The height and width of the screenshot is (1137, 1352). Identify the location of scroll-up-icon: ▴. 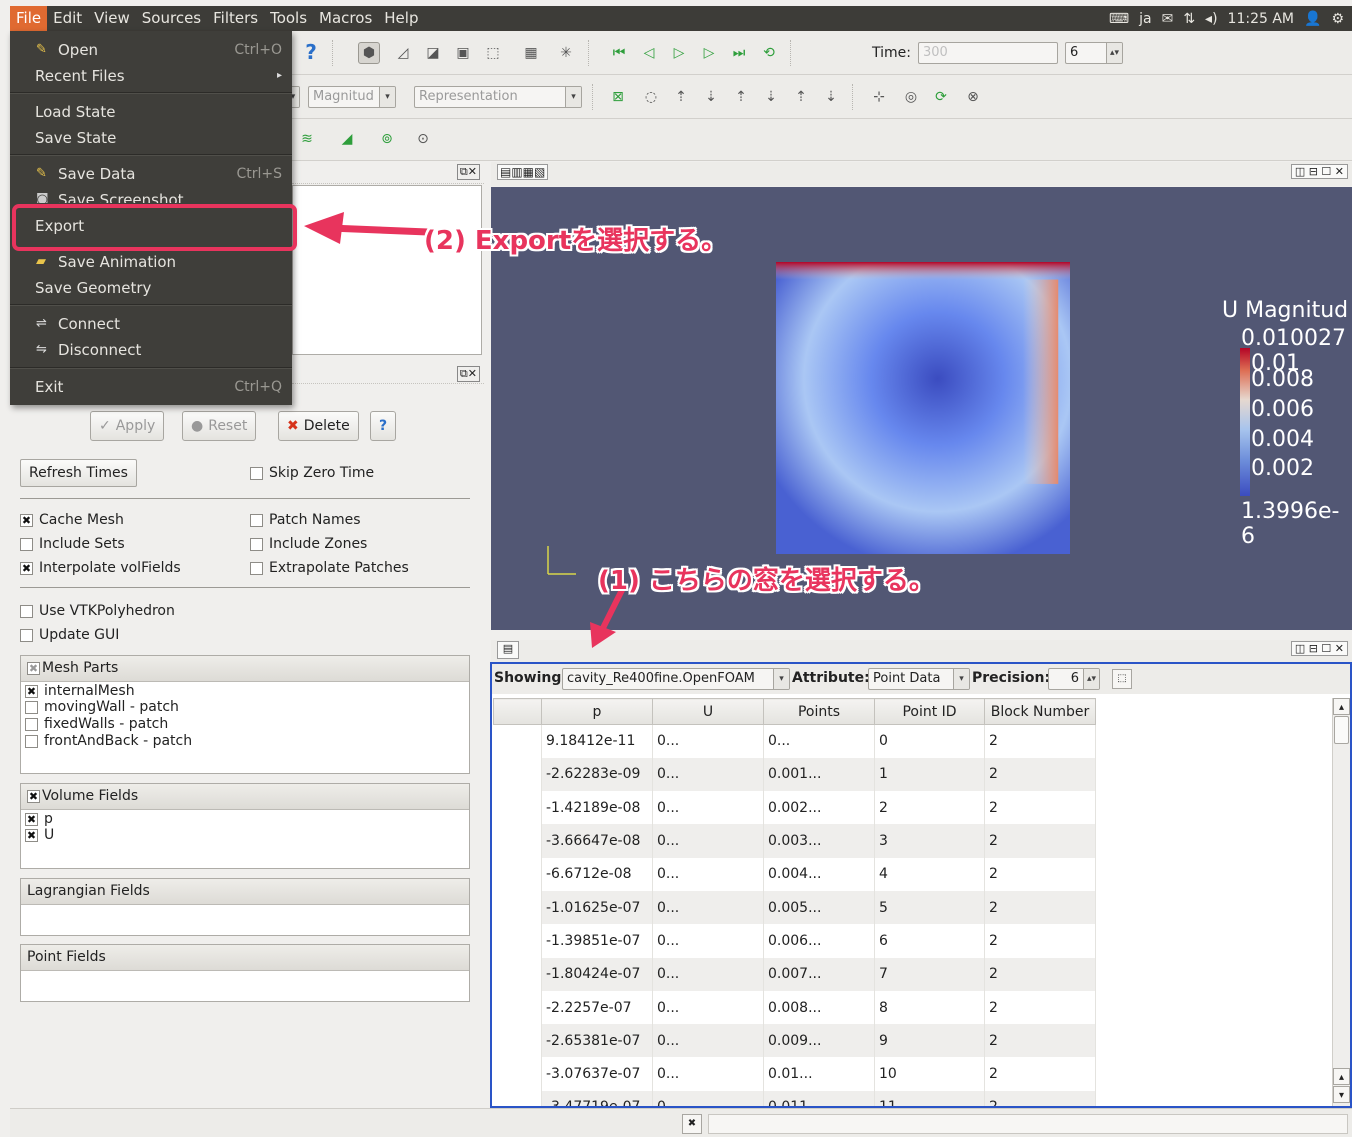
(1341, 1076).